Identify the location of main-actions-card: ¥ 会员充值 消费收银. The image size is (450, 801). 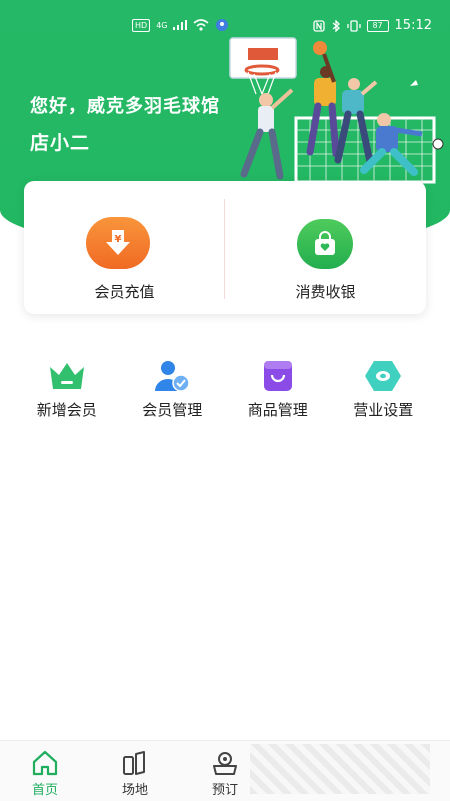
(225, 247).